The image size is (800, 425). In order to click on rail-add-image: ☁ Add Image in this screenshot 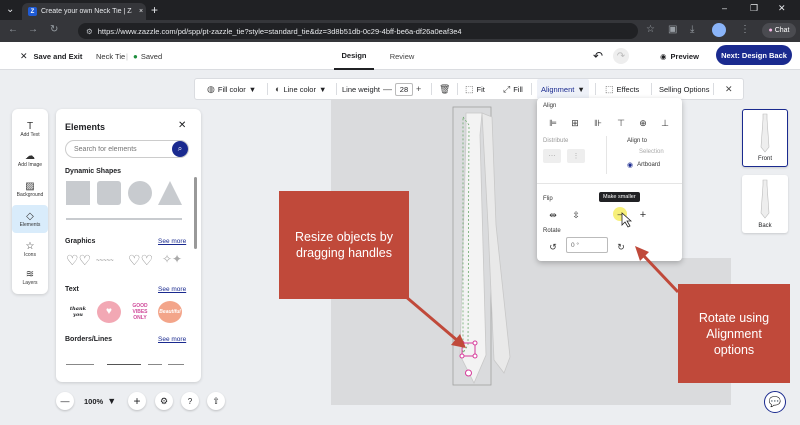, I will do `click(30, 159)`.